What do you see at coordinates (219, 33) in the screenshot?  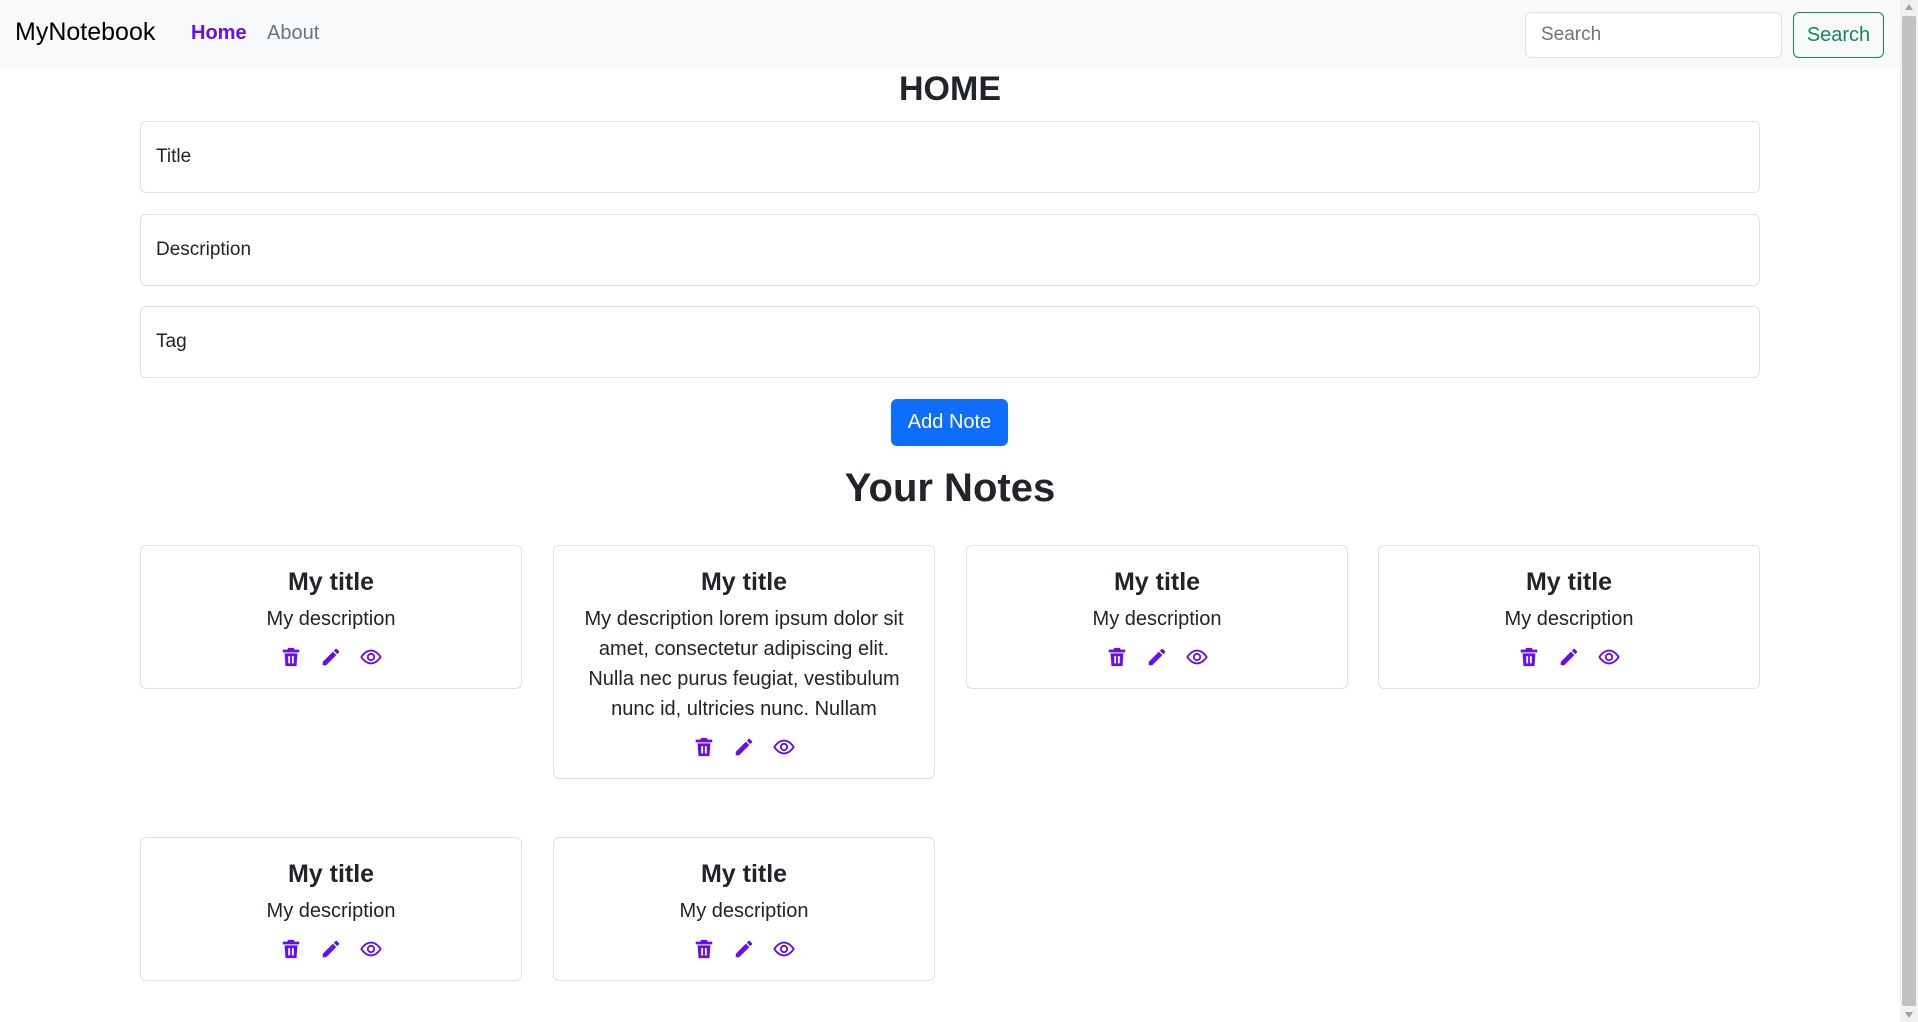 I see `nav-link-home: Home` at bounding box center [219, 33].